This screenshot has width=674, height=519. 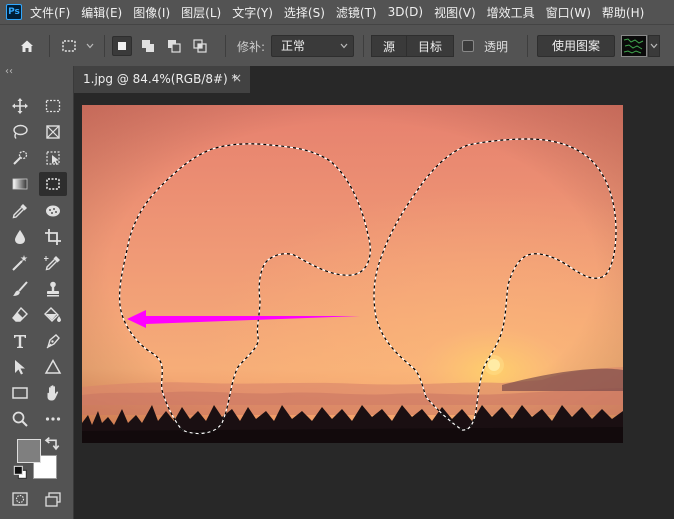 What do you see at coordinates (576, 46) in the screenshot?
I see `use-pattern-button: 使用图案` at bounding box center [576, 46].